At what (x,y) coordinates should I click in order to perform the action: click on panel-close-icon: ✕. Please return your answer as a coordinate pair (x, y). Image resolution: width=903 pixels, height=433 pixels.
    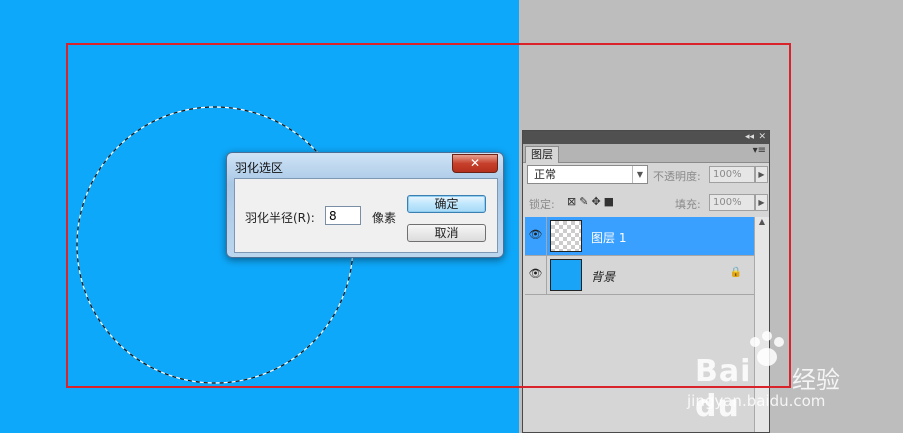
    Looking at the image, I should click on (762, 137).